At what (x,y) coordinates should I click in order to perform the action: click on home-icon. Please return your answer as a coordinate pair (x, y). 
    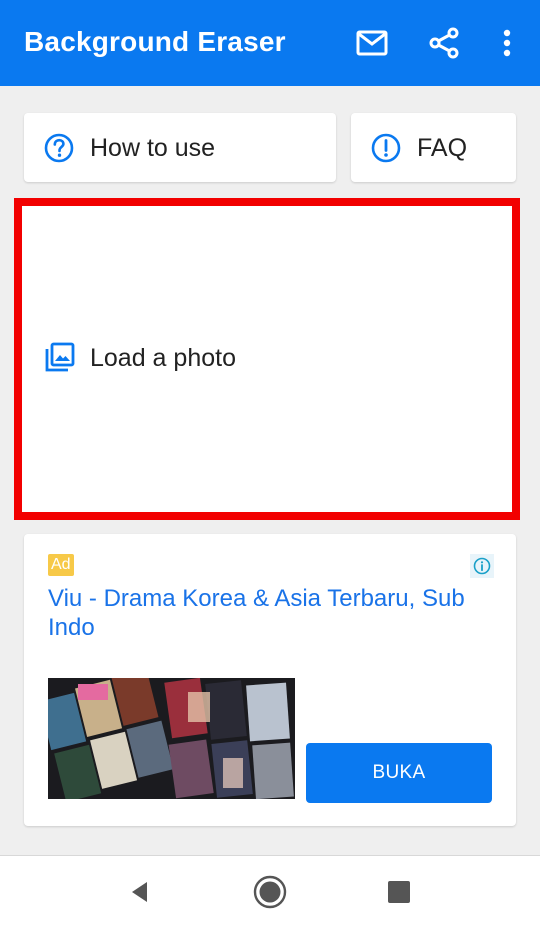
    Looking at the image, I should click on (270, 892).